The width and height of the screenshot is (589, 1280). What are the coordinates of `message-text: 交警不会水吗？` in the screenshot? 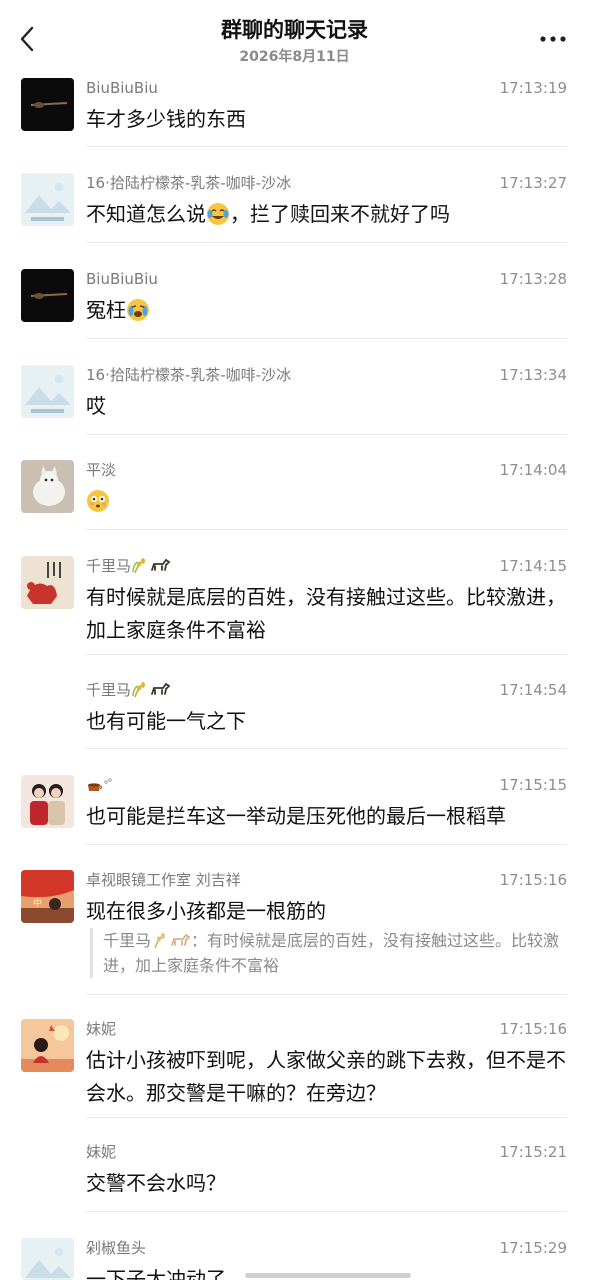 It's located at (156, 1183).